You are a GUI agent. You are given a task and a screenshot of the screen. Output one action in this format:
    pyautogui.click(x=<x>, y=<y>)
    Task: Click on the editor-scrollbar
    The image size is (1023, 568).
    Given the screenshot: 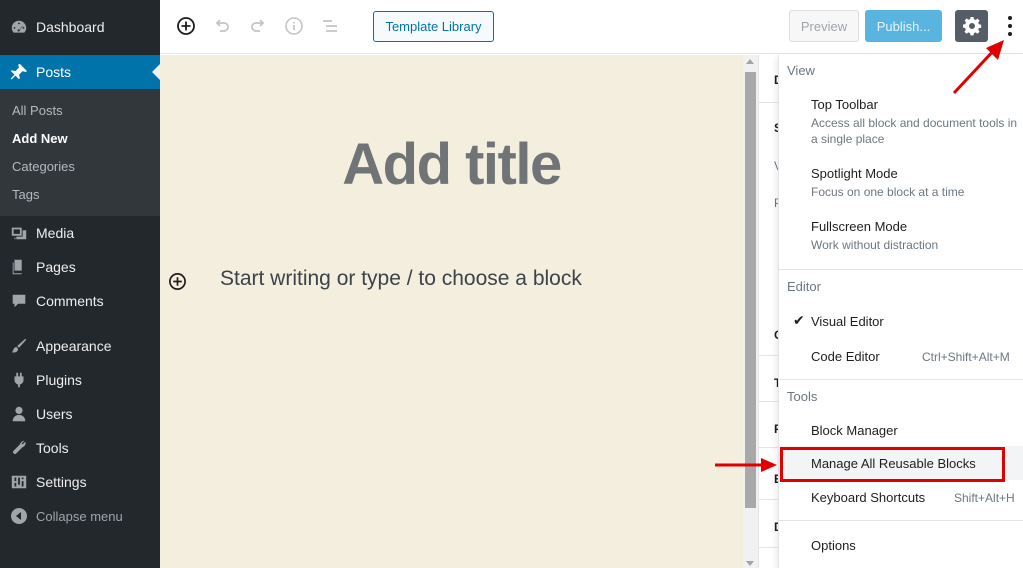 What is the action you would take?
    pyautogui.click(x=750, y=311)
    